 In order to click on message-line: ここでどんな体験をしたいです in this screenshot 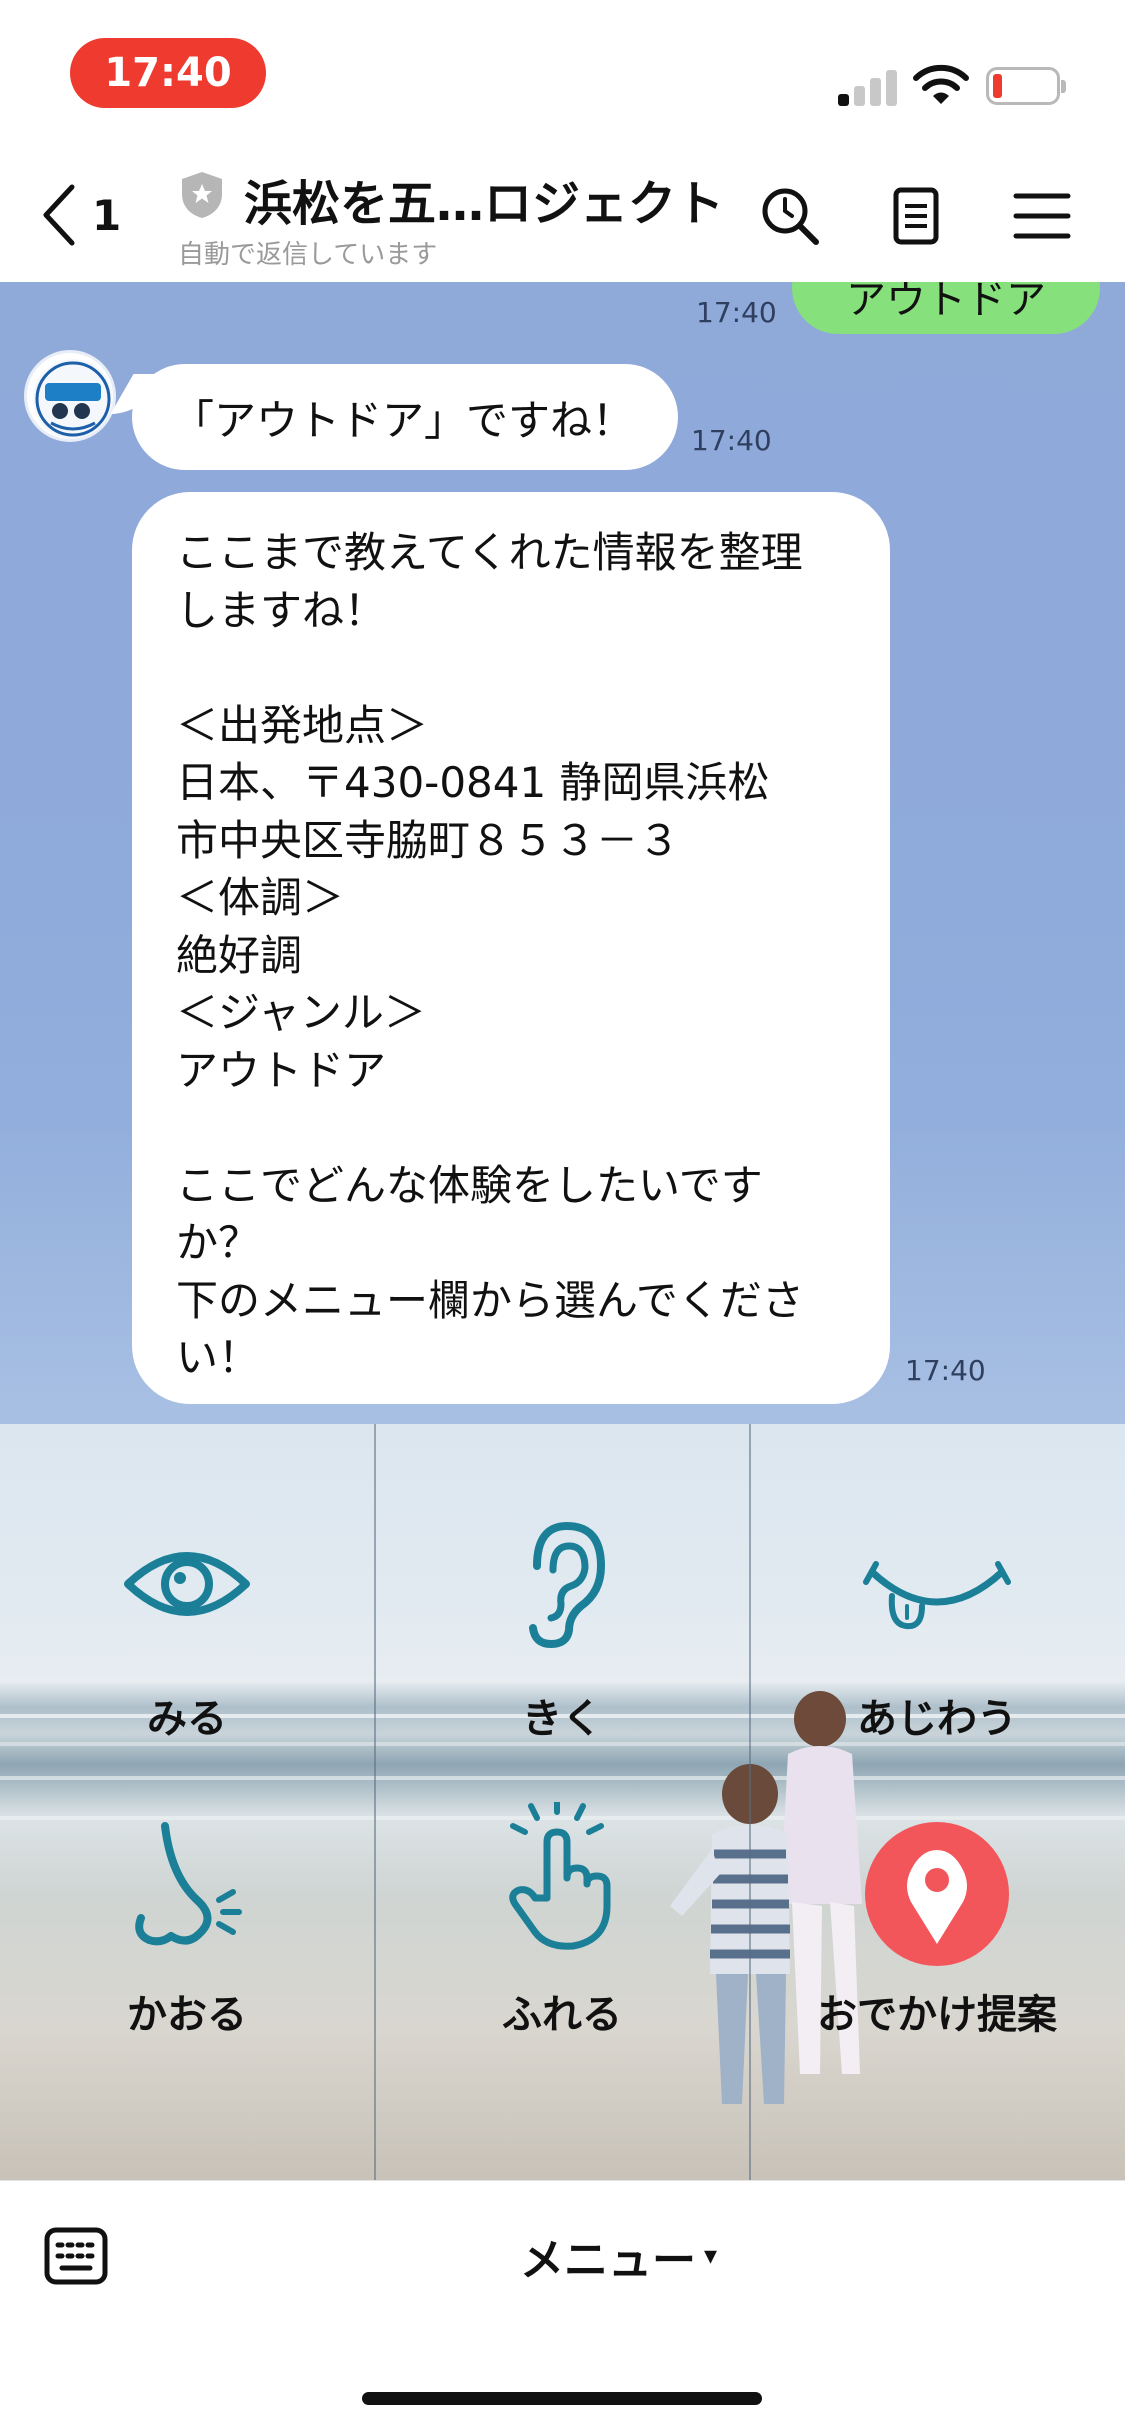, I will do `click(469, 1185)`.